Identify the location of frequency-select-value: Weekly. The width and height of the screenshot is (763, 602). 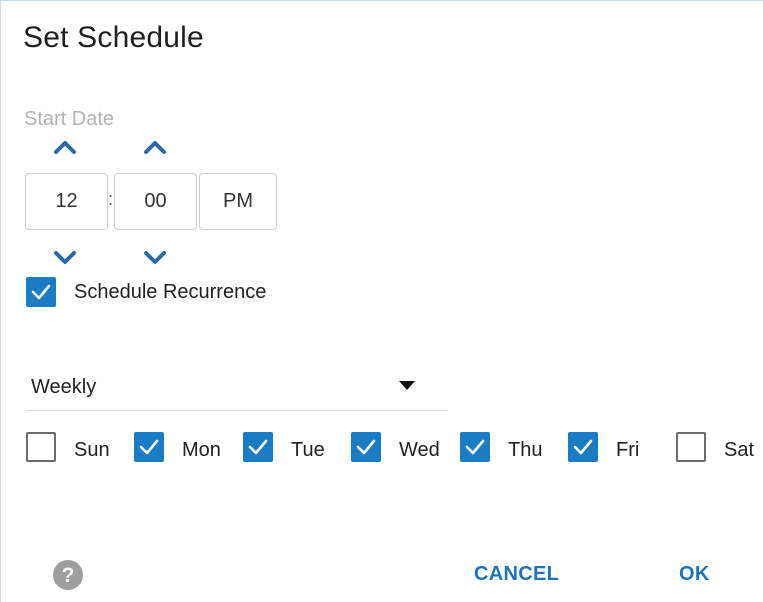
(64, 387).